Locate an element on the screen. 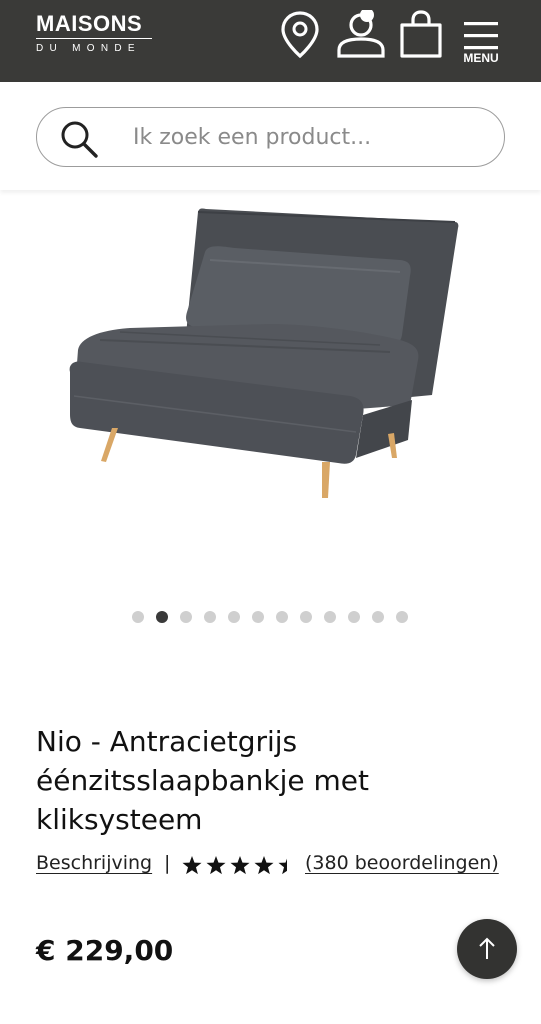  account-icon is located at coordinates (362, 35).